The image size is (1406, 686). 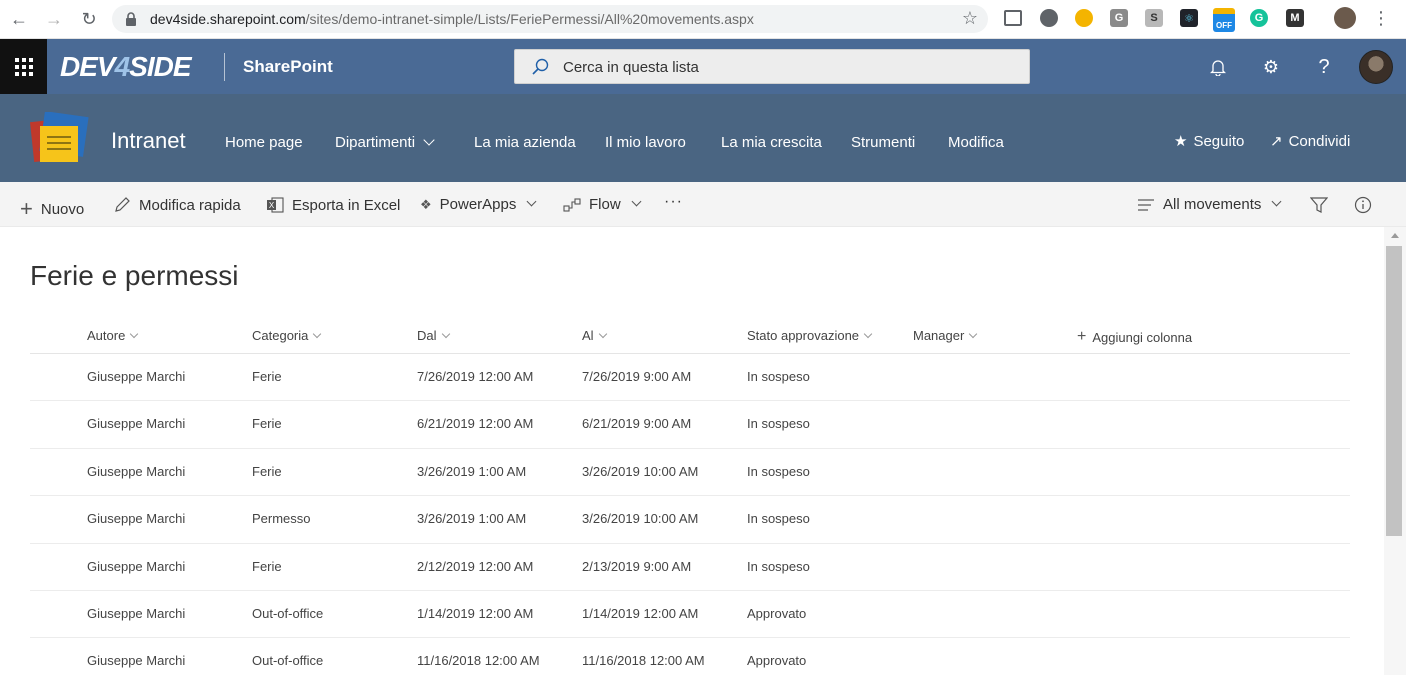 I want to click on scrollbar-thumb, so click(x=1394, y=391).